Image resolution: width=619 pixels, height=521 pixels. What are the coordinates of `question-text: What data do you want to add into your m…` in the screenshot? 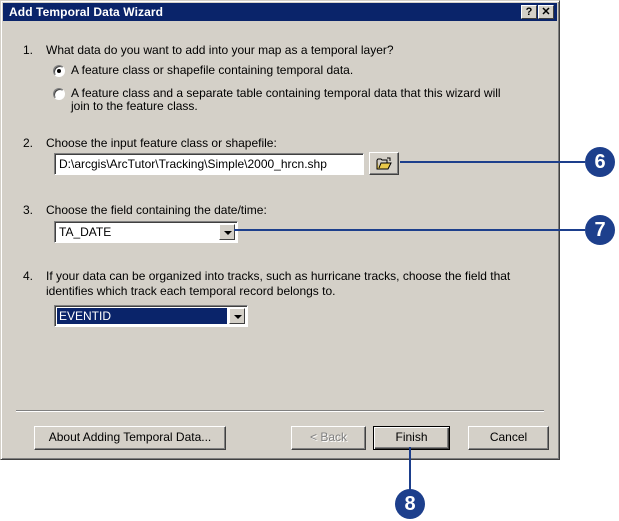 It's located at (220, 50).